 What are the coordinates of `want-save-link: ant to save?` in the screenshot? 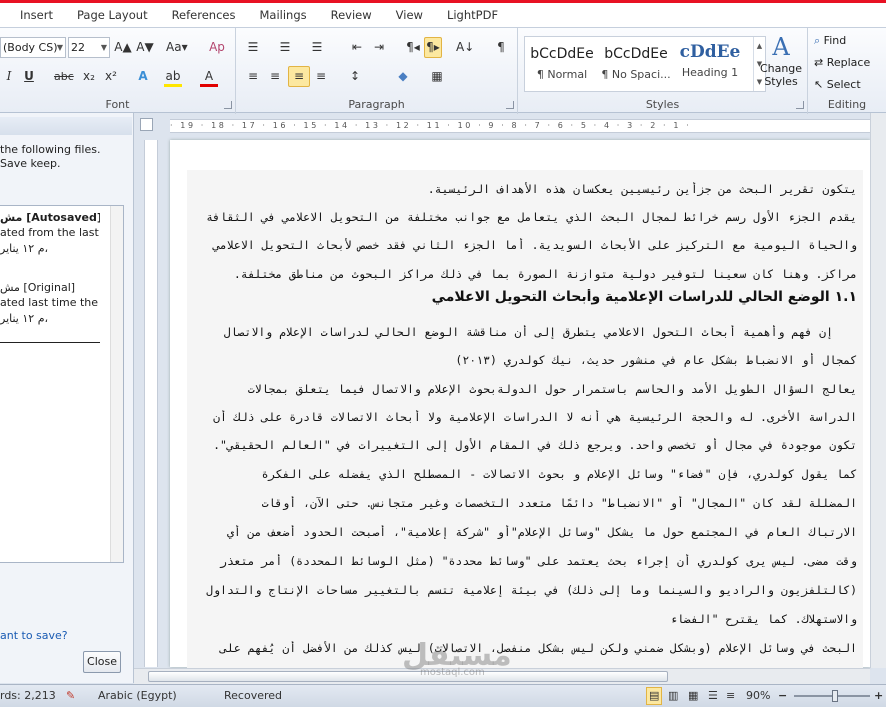 It's located at (34, 635).